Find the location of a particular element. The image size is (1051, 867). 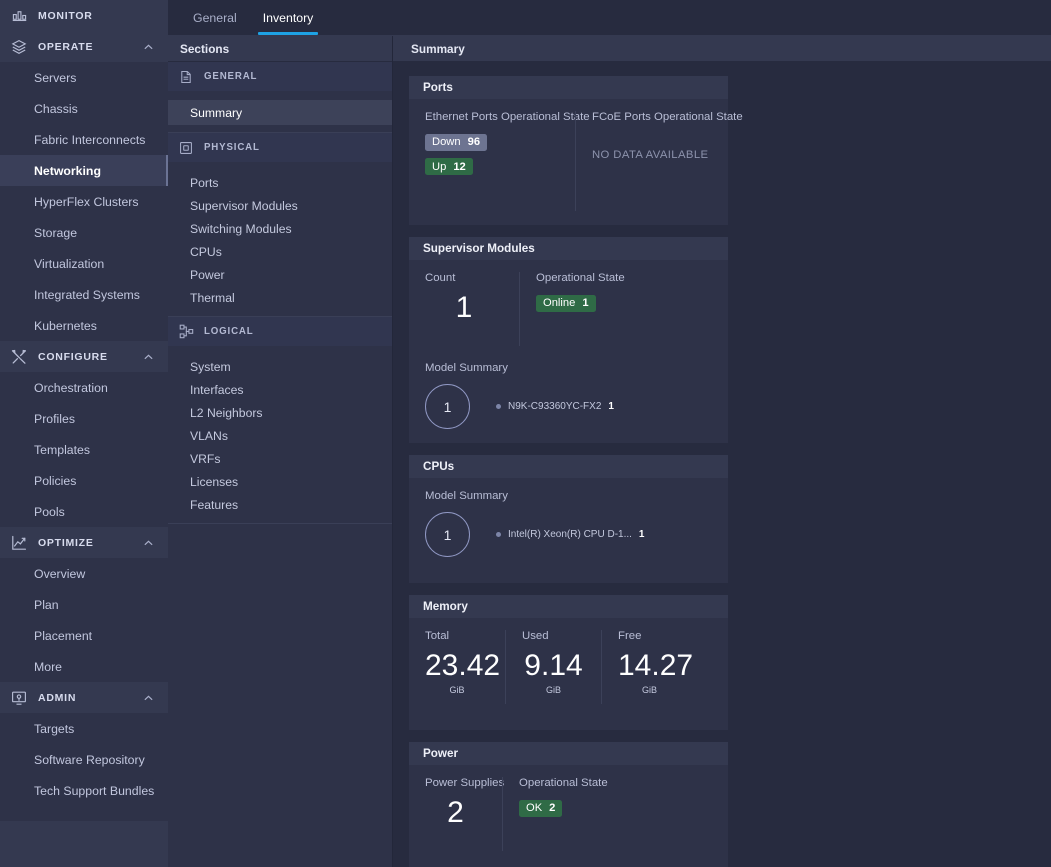

supervisor-model-count: 1 is located at coordinates (611, 406).